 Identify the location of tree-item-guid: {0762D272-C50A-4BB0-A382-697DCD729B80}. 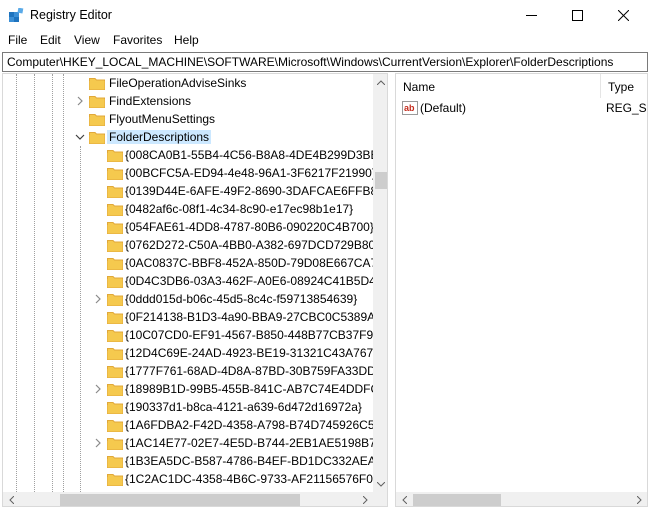
(188, 245).